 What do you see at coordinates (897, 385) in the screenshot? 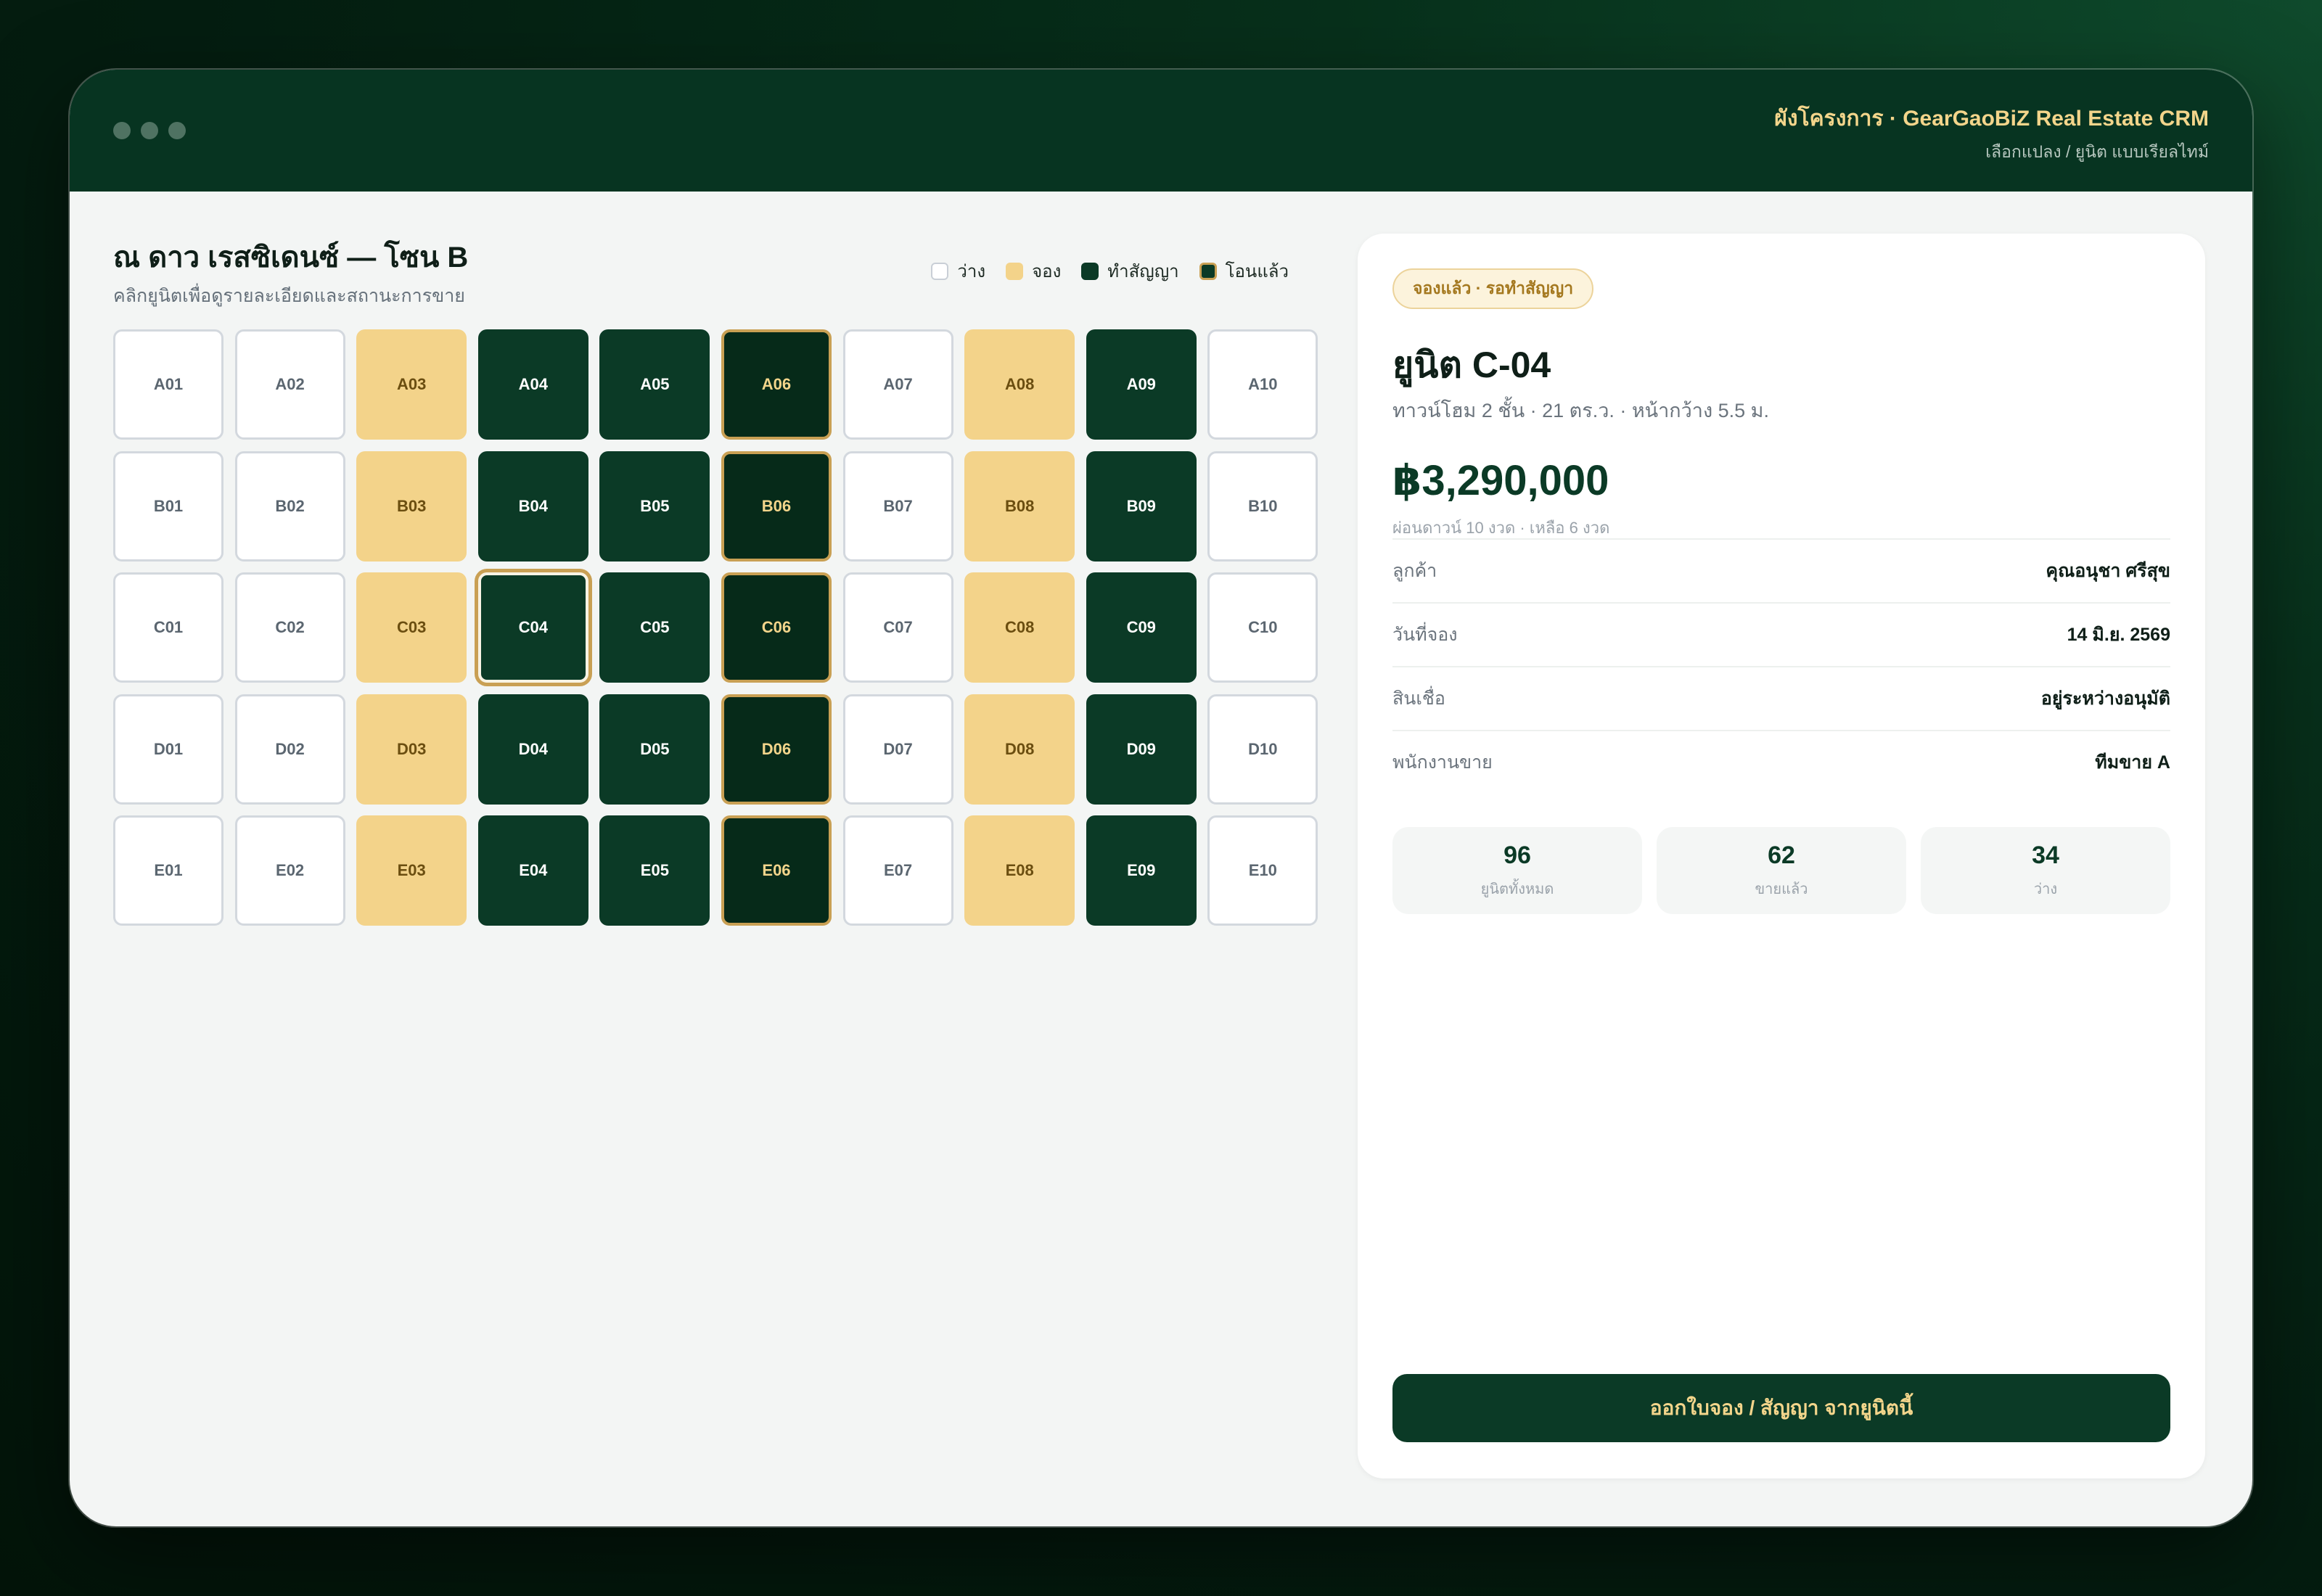
I see `unit-cell-a07: A07` at bounding box center [897, 385].